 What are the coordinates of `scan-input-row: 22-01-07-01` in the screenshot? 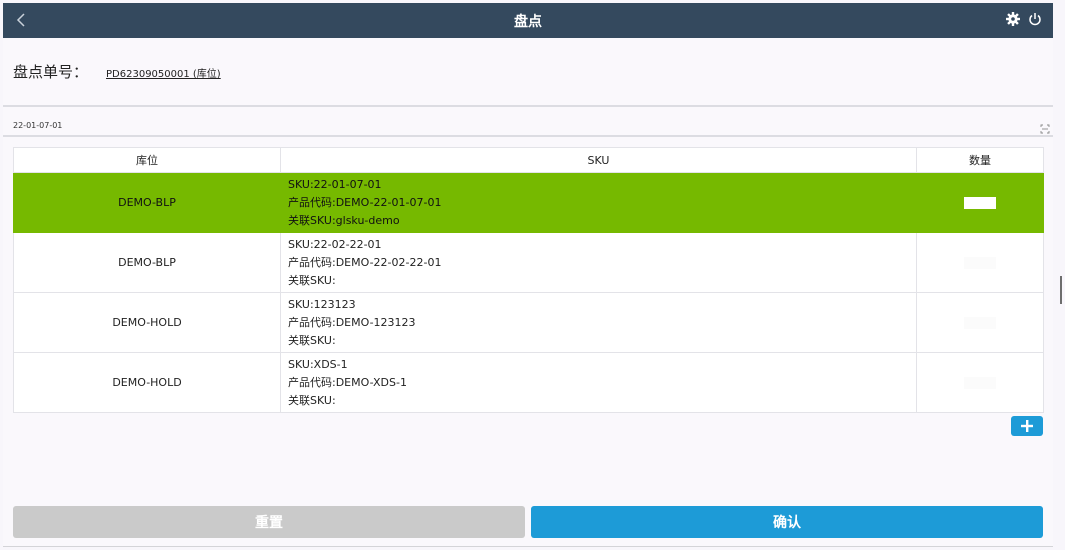 It's located at (531, 125).